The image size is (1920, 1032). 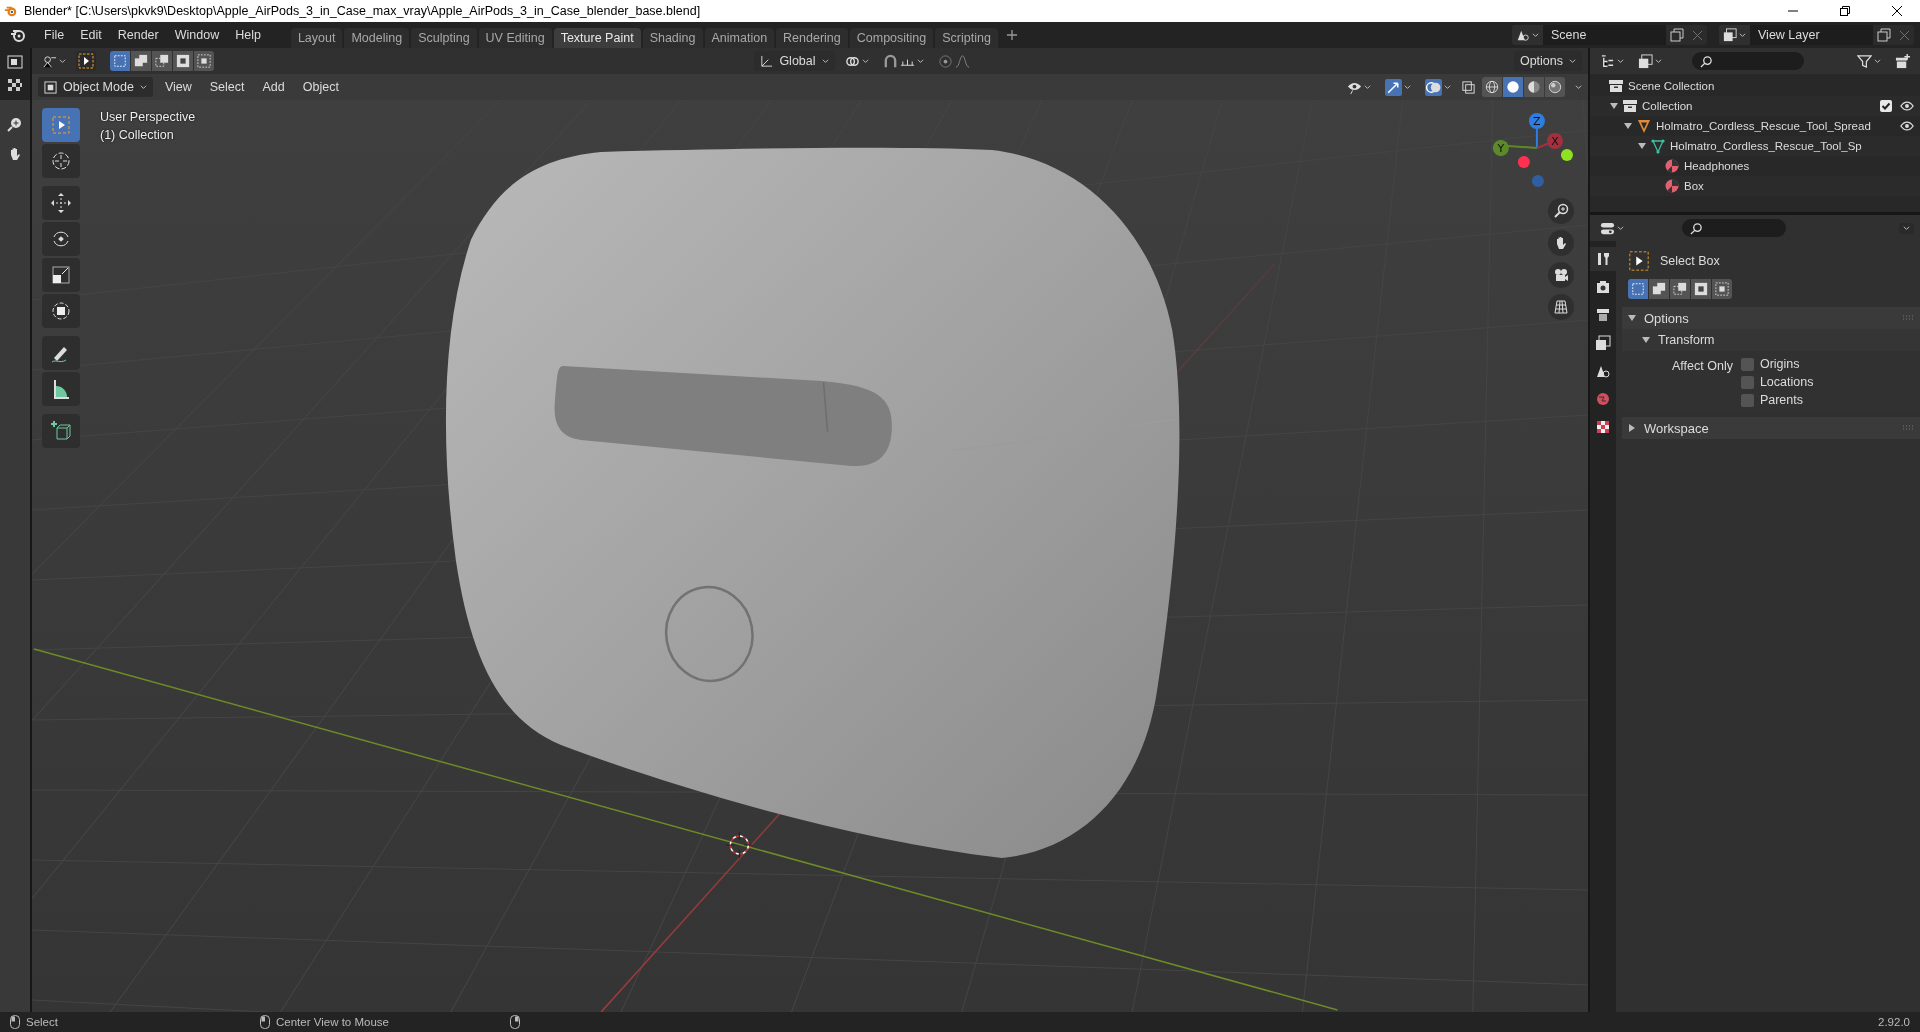 I want to click on scene-selector, so click(x=1527, y=35).